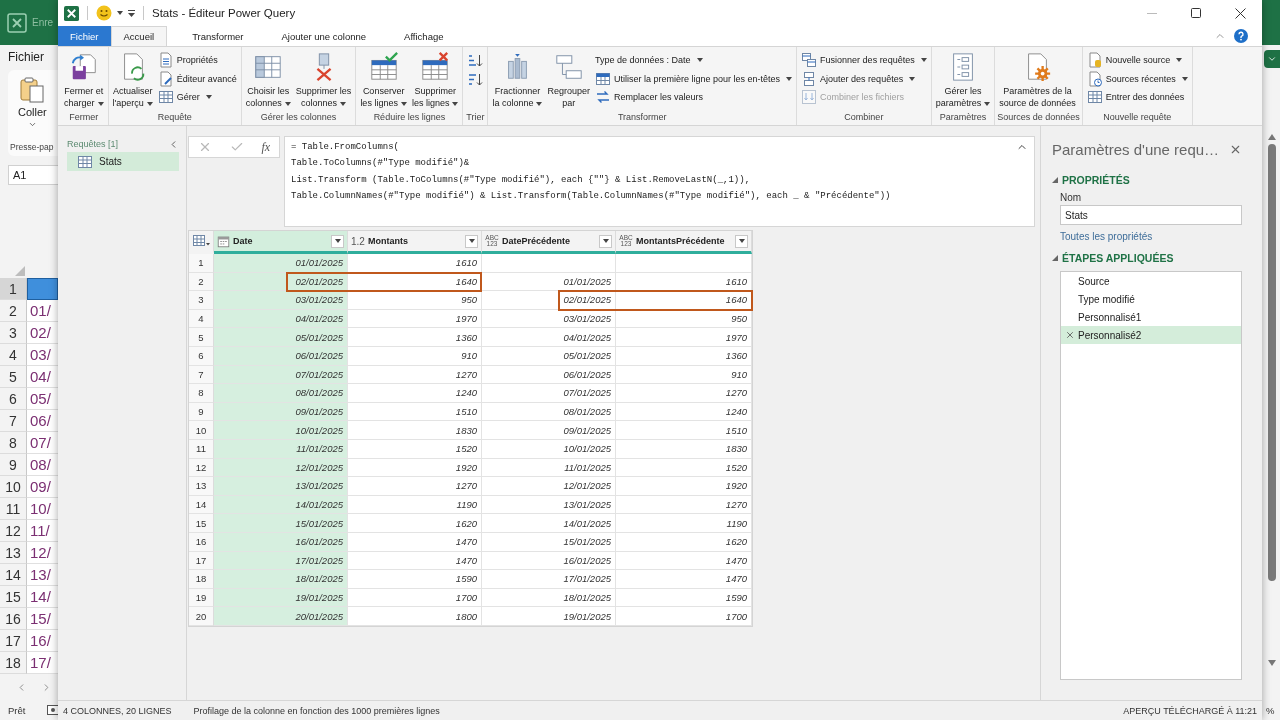 The height and width of the screenshot is (720, 1280). Describe the element at coordinates (201, 263) in the screenshot. I see `row-number: 1` at that location.